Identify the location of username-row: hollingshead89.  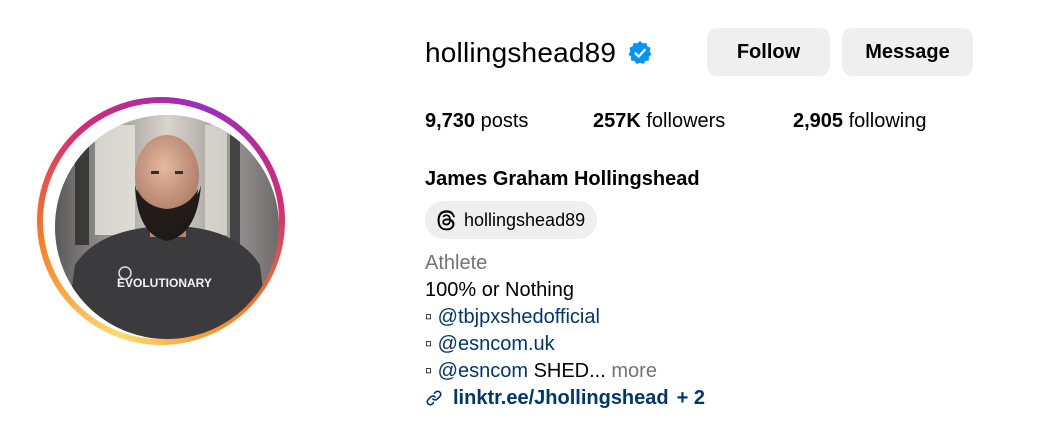
(539, 53).